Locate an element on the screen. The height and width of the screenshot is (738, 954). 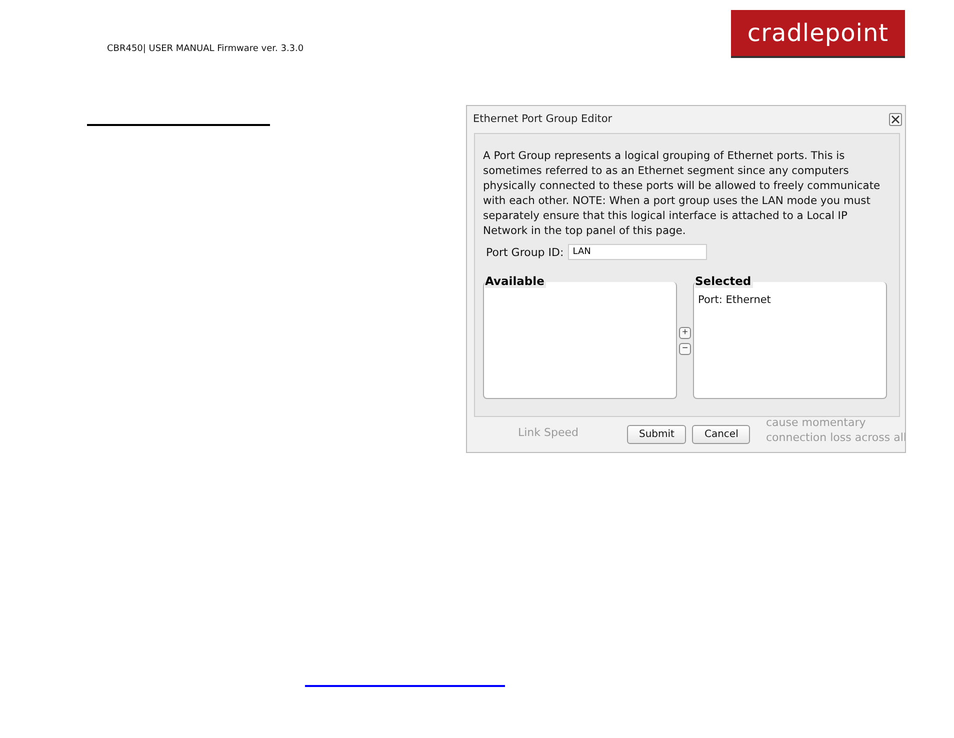
description-text: A Port Group represents a logical grouping of Ethernet ports. This is sometimes referred to as an Ethernet segment since any computers physically connected to these ports will be allowed to freely communicate with each other. NOTE: When a port group uses the LAN mode you must separately ensure that this logical interface is attached to a Local IP Network in the top panel of this page. is located at coordinates (682, 193).